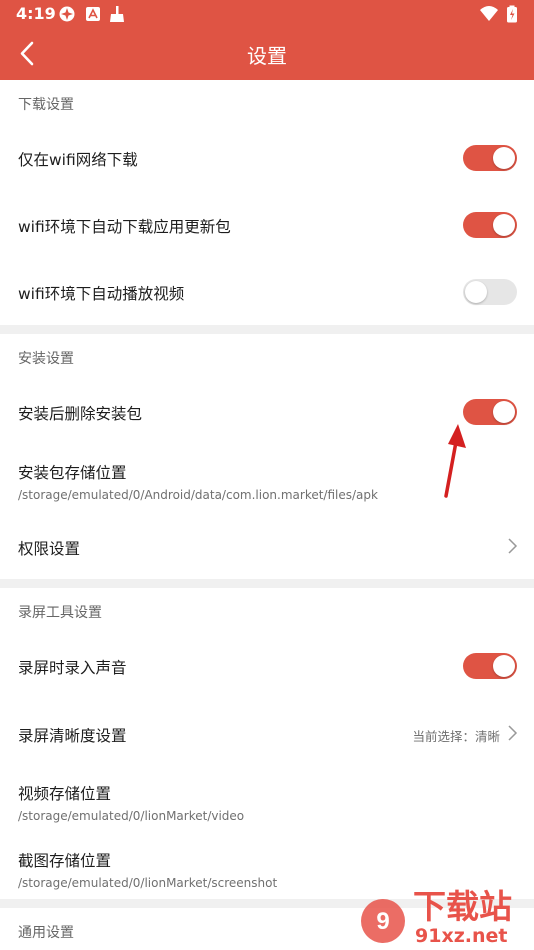  What do you see at coordinates (124, 227) in the screenshot?
I see `setting-label-wifi-auto-update: wifi环境下自动下载应用更新包` at bounding box center [124, 227].